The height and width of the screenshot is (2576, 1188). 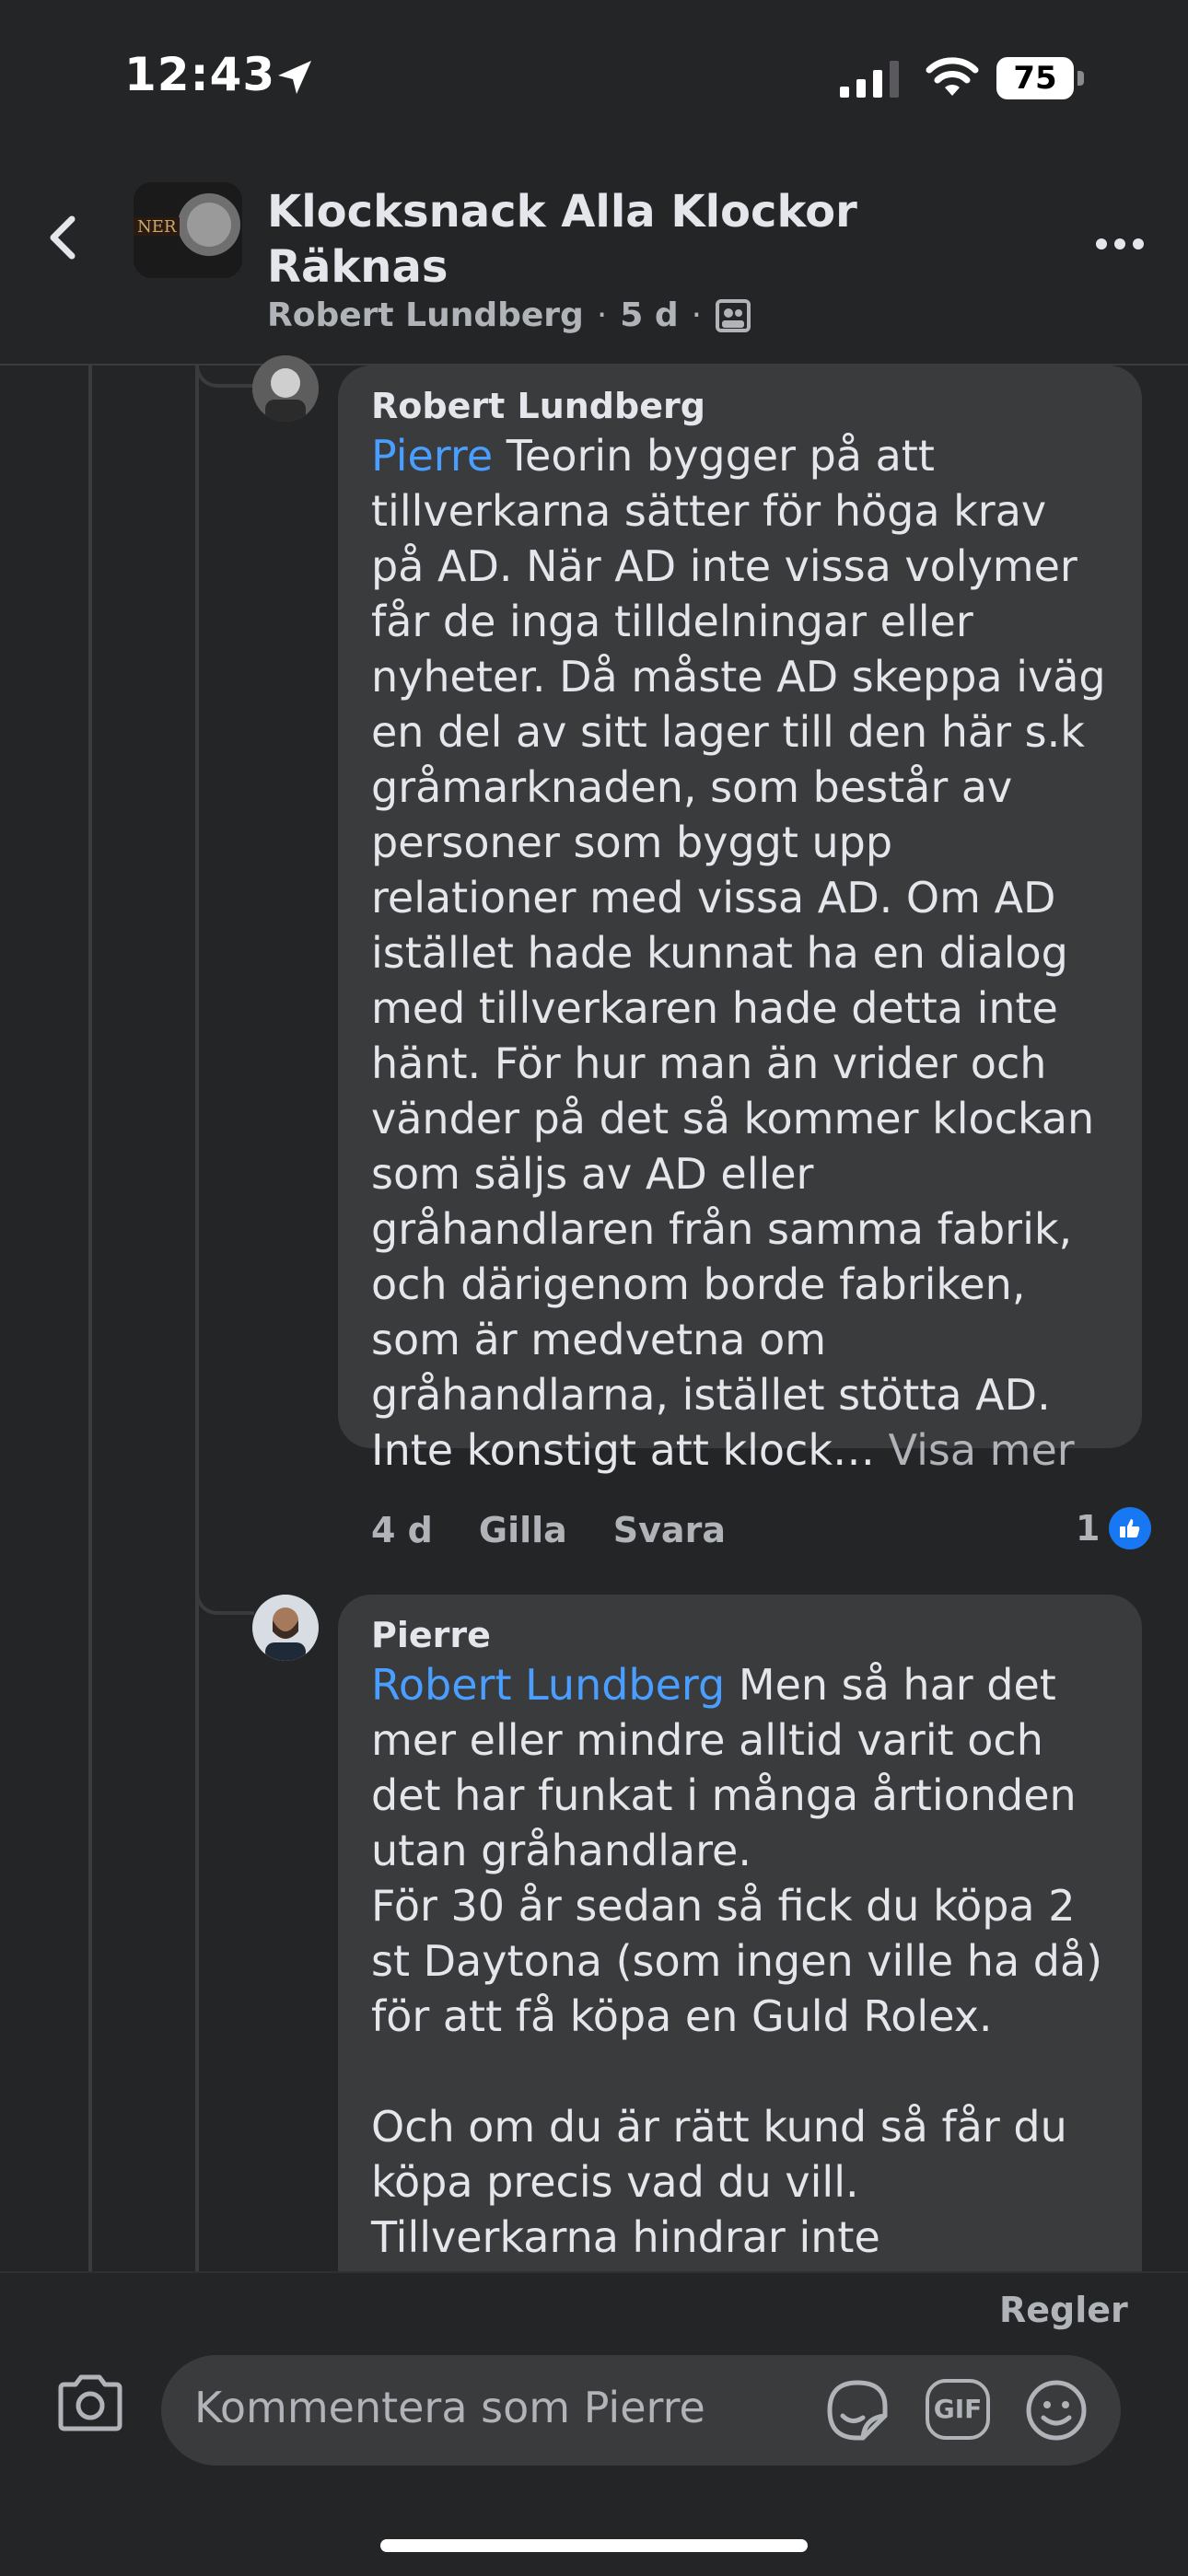 I want to click on status-bar: 12:43 75, so click(x=594, y=78).